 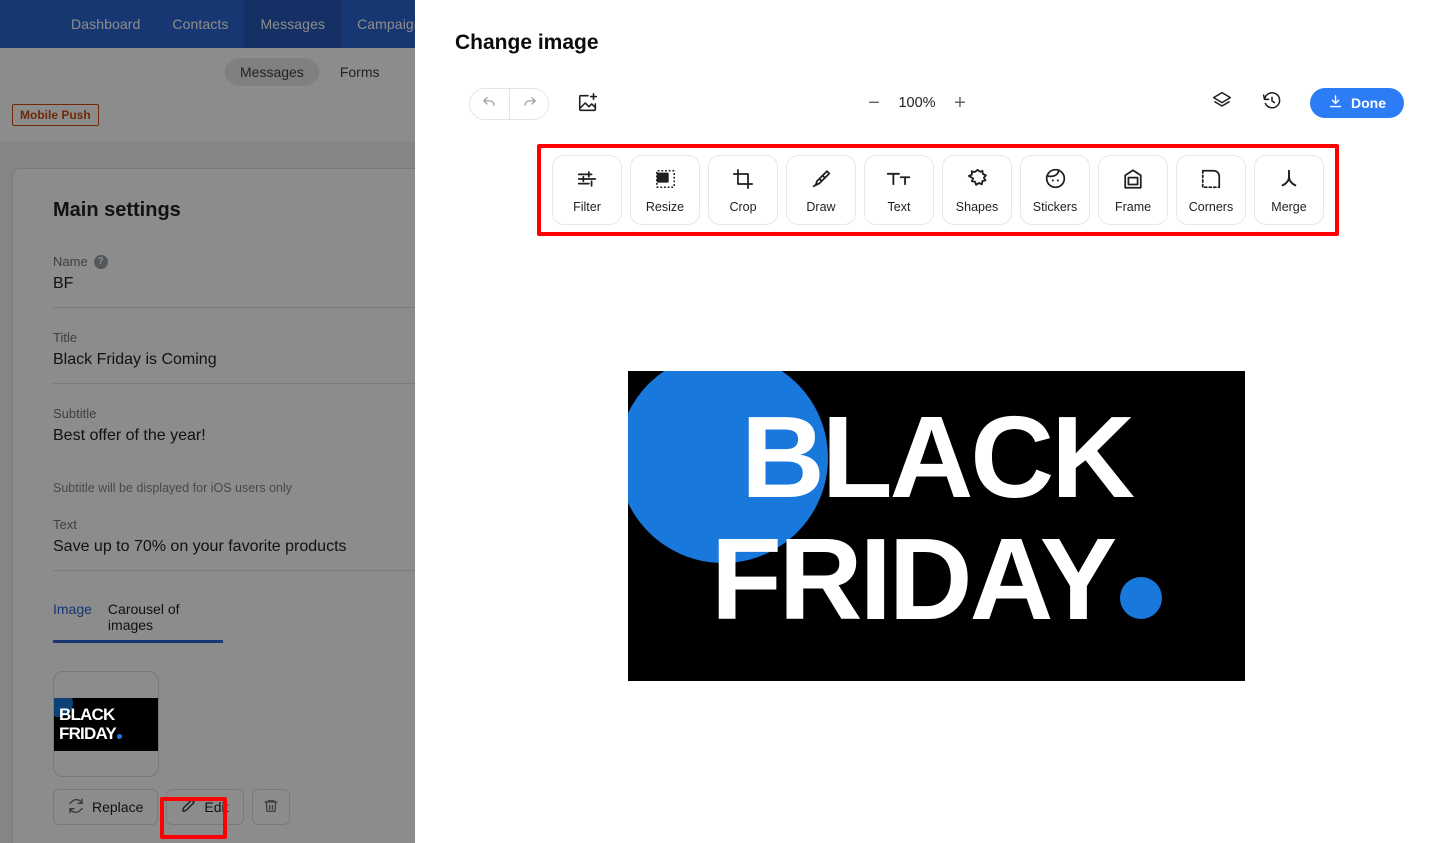 What do you see at coordinates (1133, 179) in the screenshot?
I see `frame-icon` at bounding box center [1133, 179].